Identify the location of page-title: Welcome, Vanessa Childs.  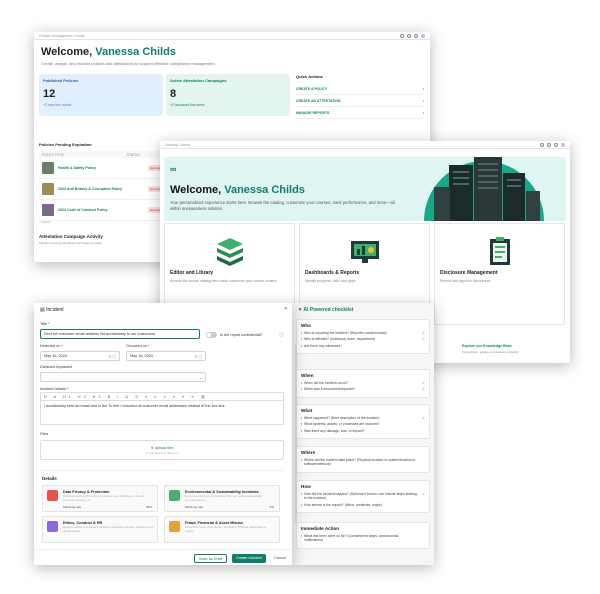
(108, 52).